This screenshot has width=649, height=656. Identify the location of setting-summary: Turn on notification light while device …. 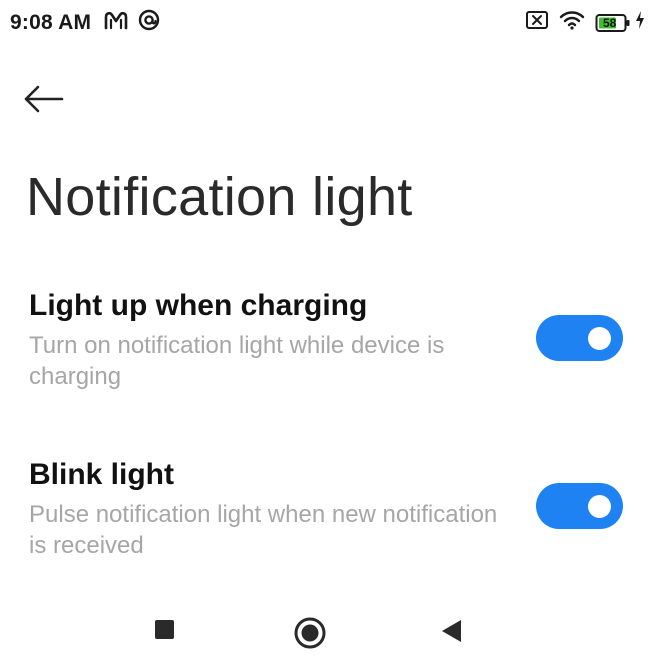
(237, 361).